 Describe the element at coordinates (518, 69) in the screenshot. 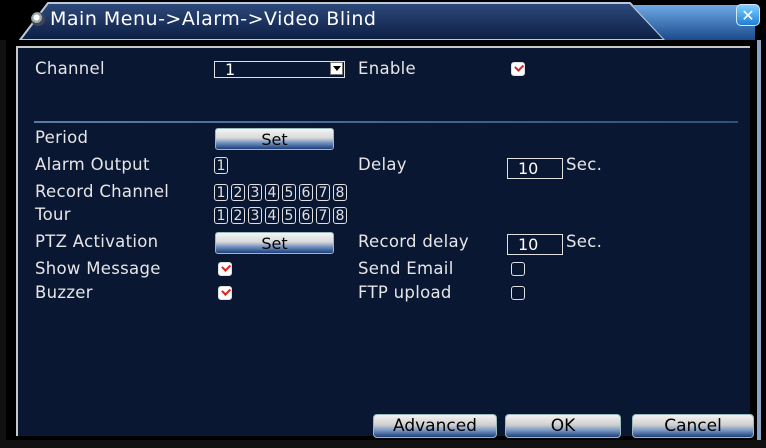

I see `enable-checkbox` at that location.